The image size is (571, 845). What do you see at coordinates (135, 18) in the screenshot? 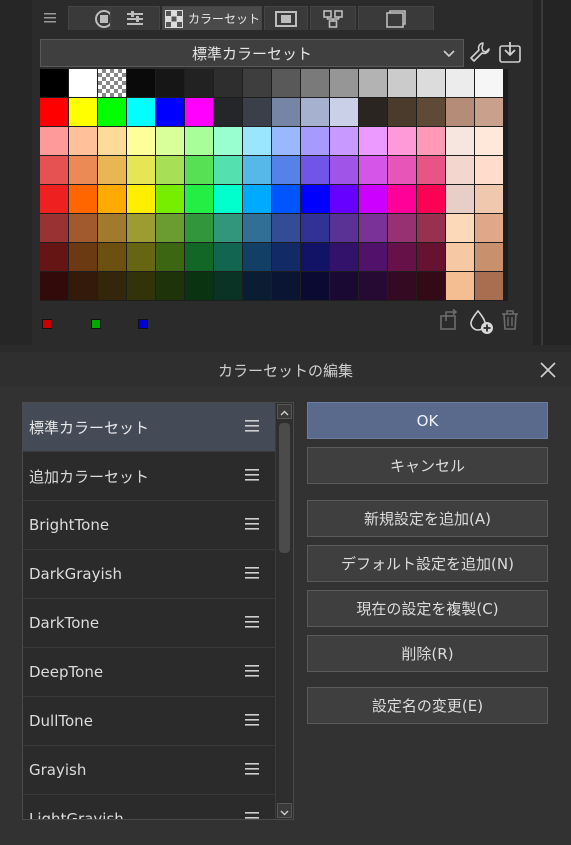
I see `tab-color-slider` at bounding box center [135, 18].